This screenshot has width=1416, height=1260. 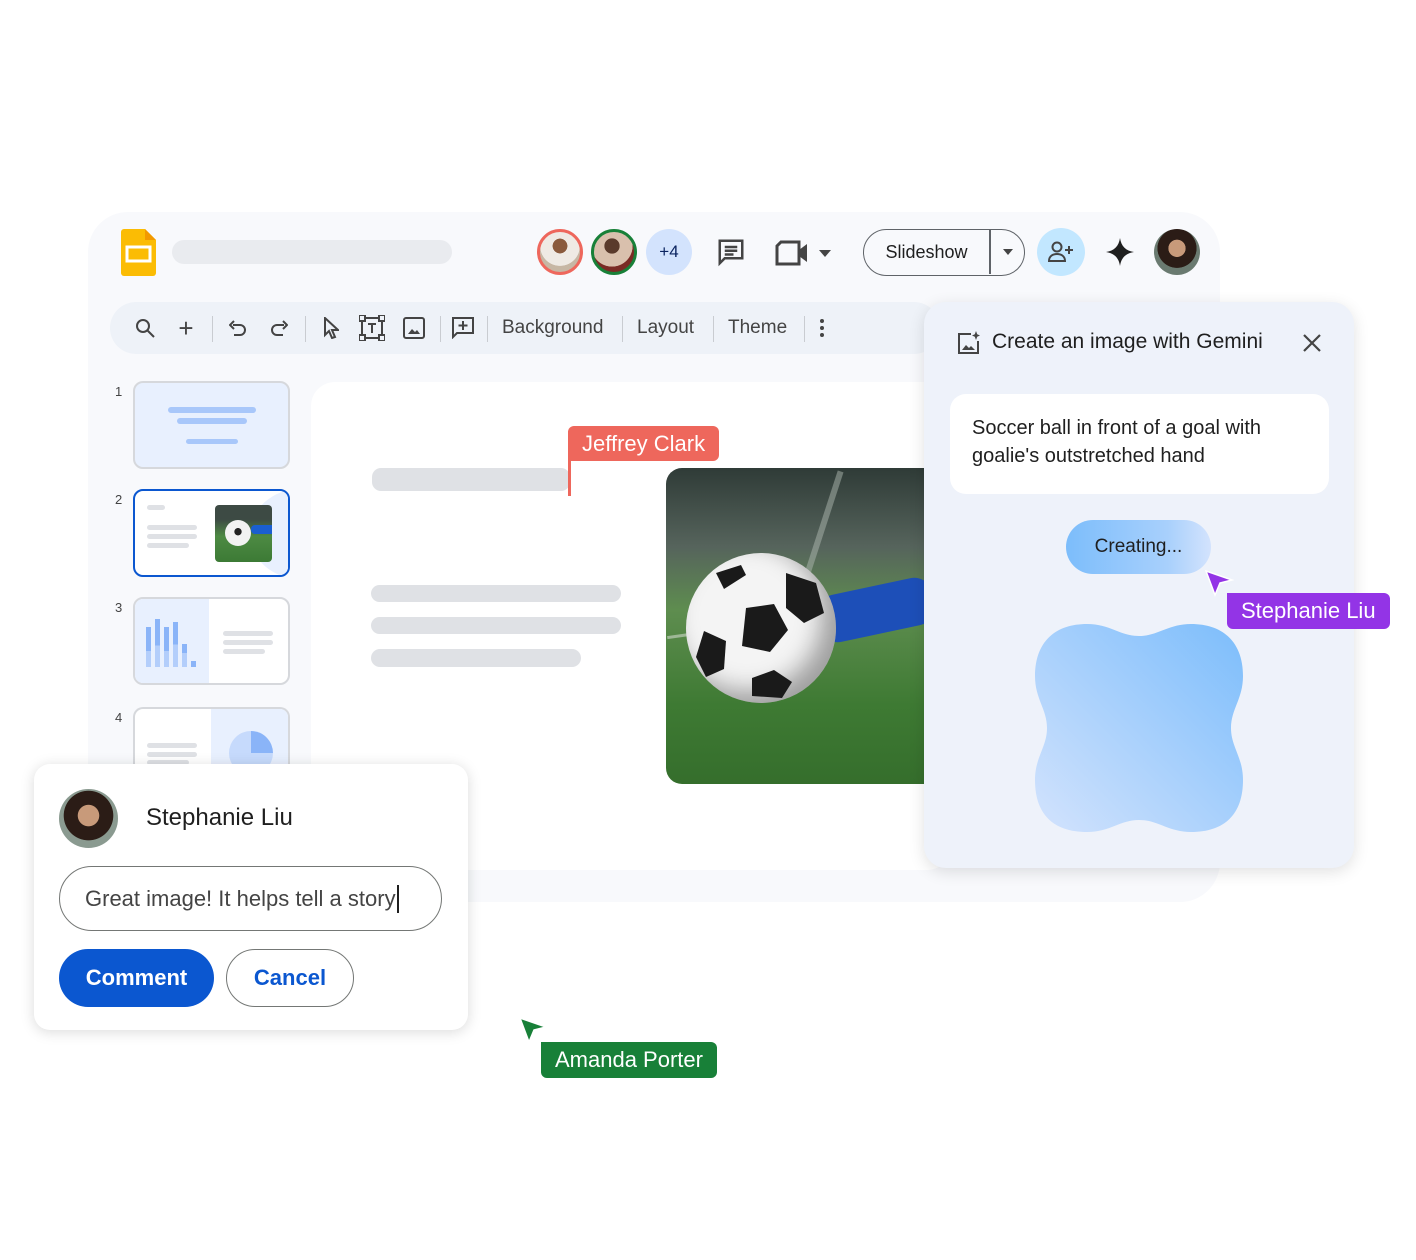 I want to click on background-button: Background, so click(x=552, y=328).